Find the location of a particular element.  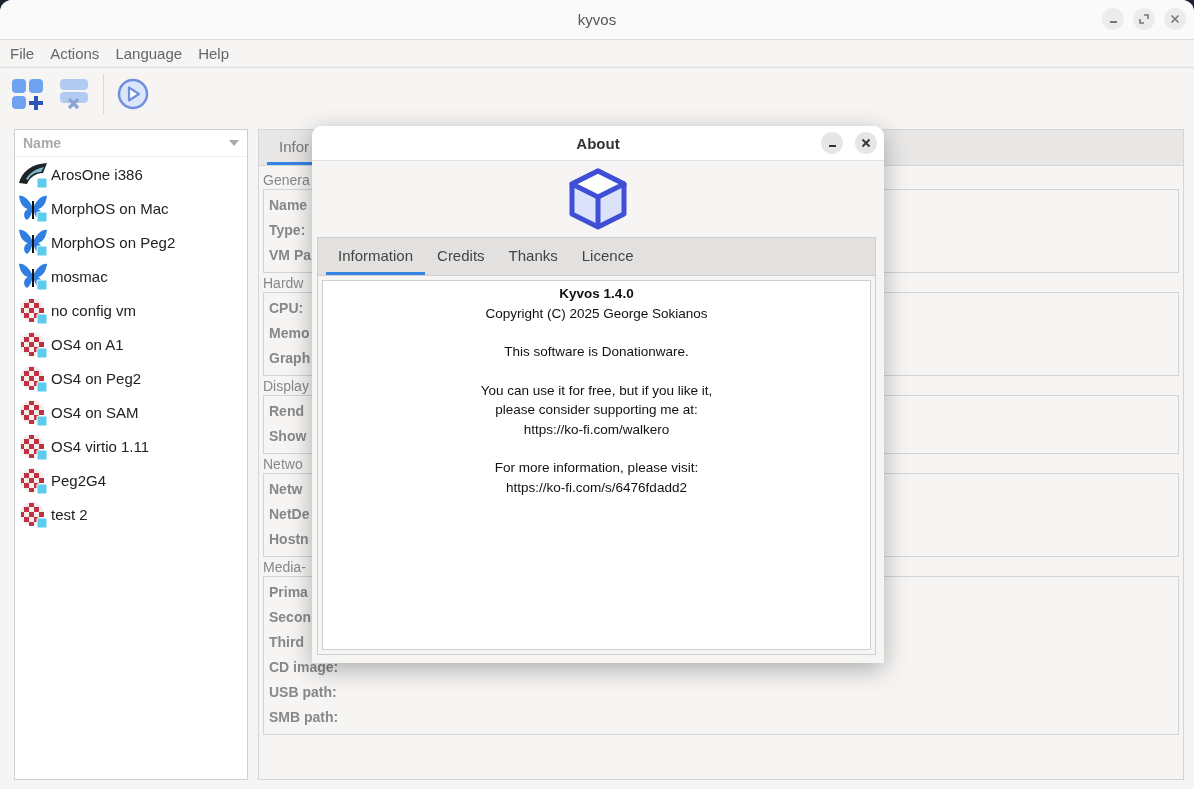

vm-name: test 2 is located at coordinates (69, 514).